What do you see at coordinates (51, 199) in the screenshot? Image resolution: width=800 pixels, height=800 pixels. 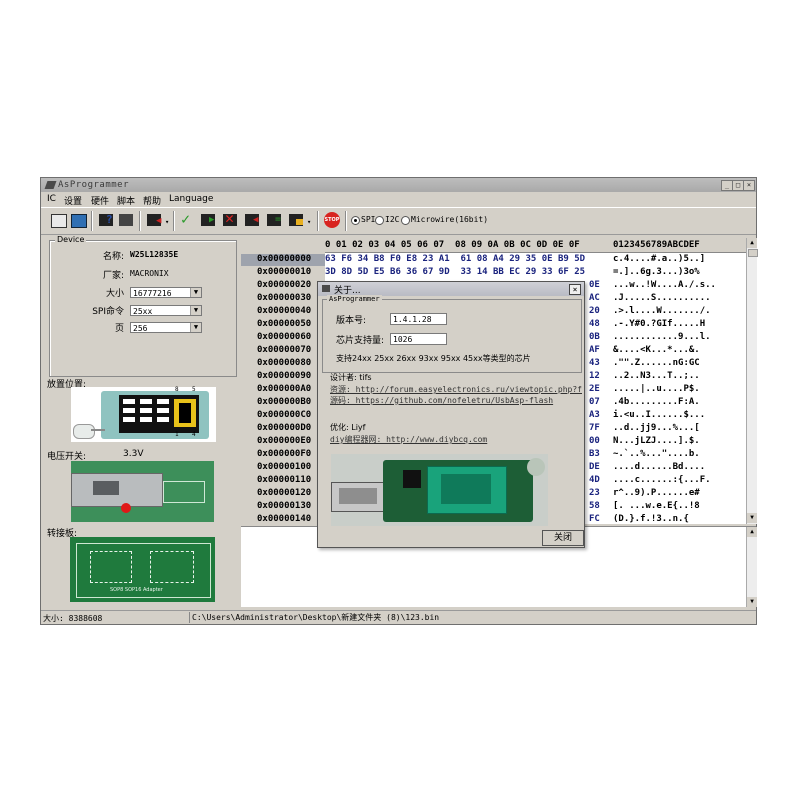 I see `menu-ic: IC` at bounding box center [51, 199].